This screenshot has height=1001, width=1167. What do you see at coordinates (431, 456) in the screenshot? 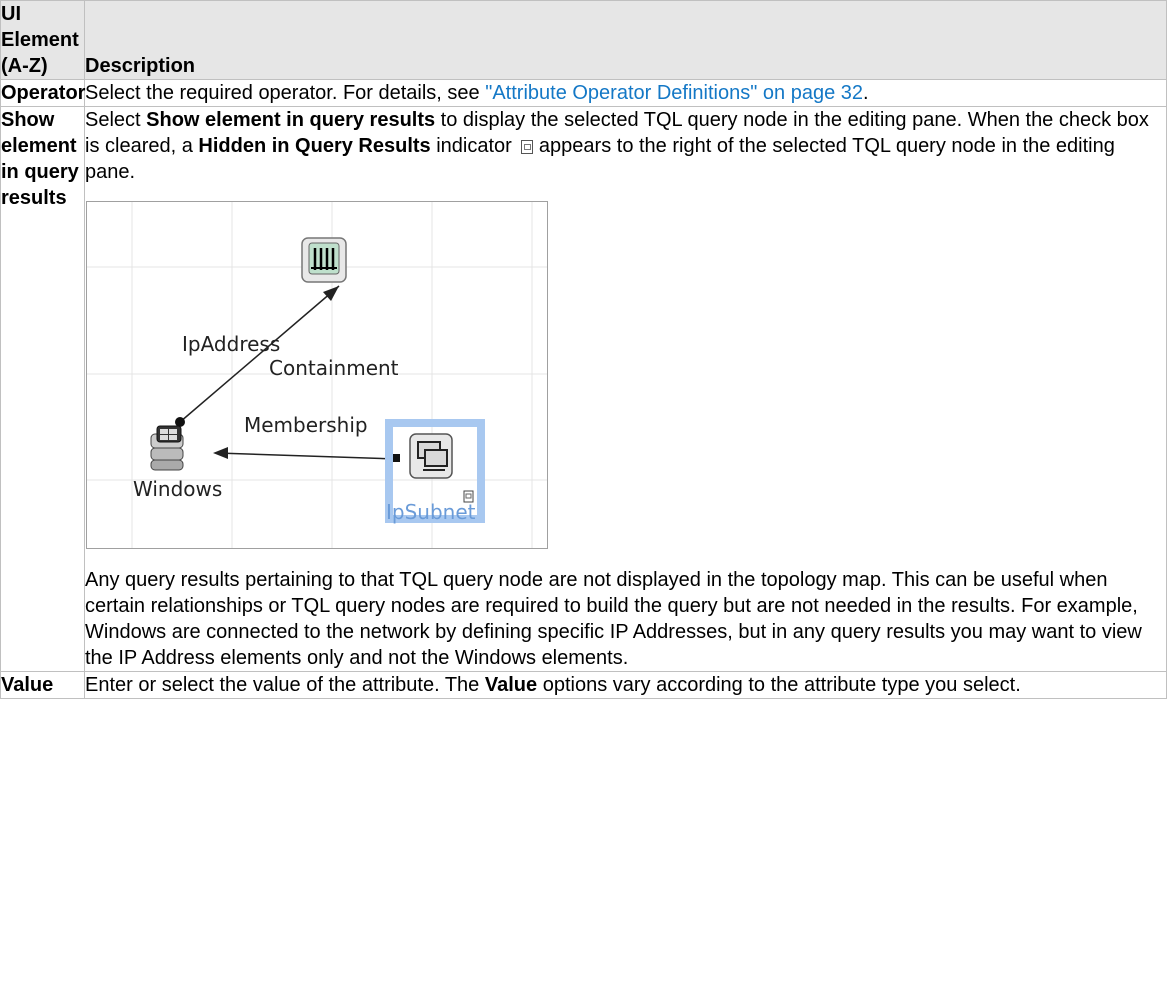
I see `ip-subnet-node-icon` at bounding box center [431, 456].